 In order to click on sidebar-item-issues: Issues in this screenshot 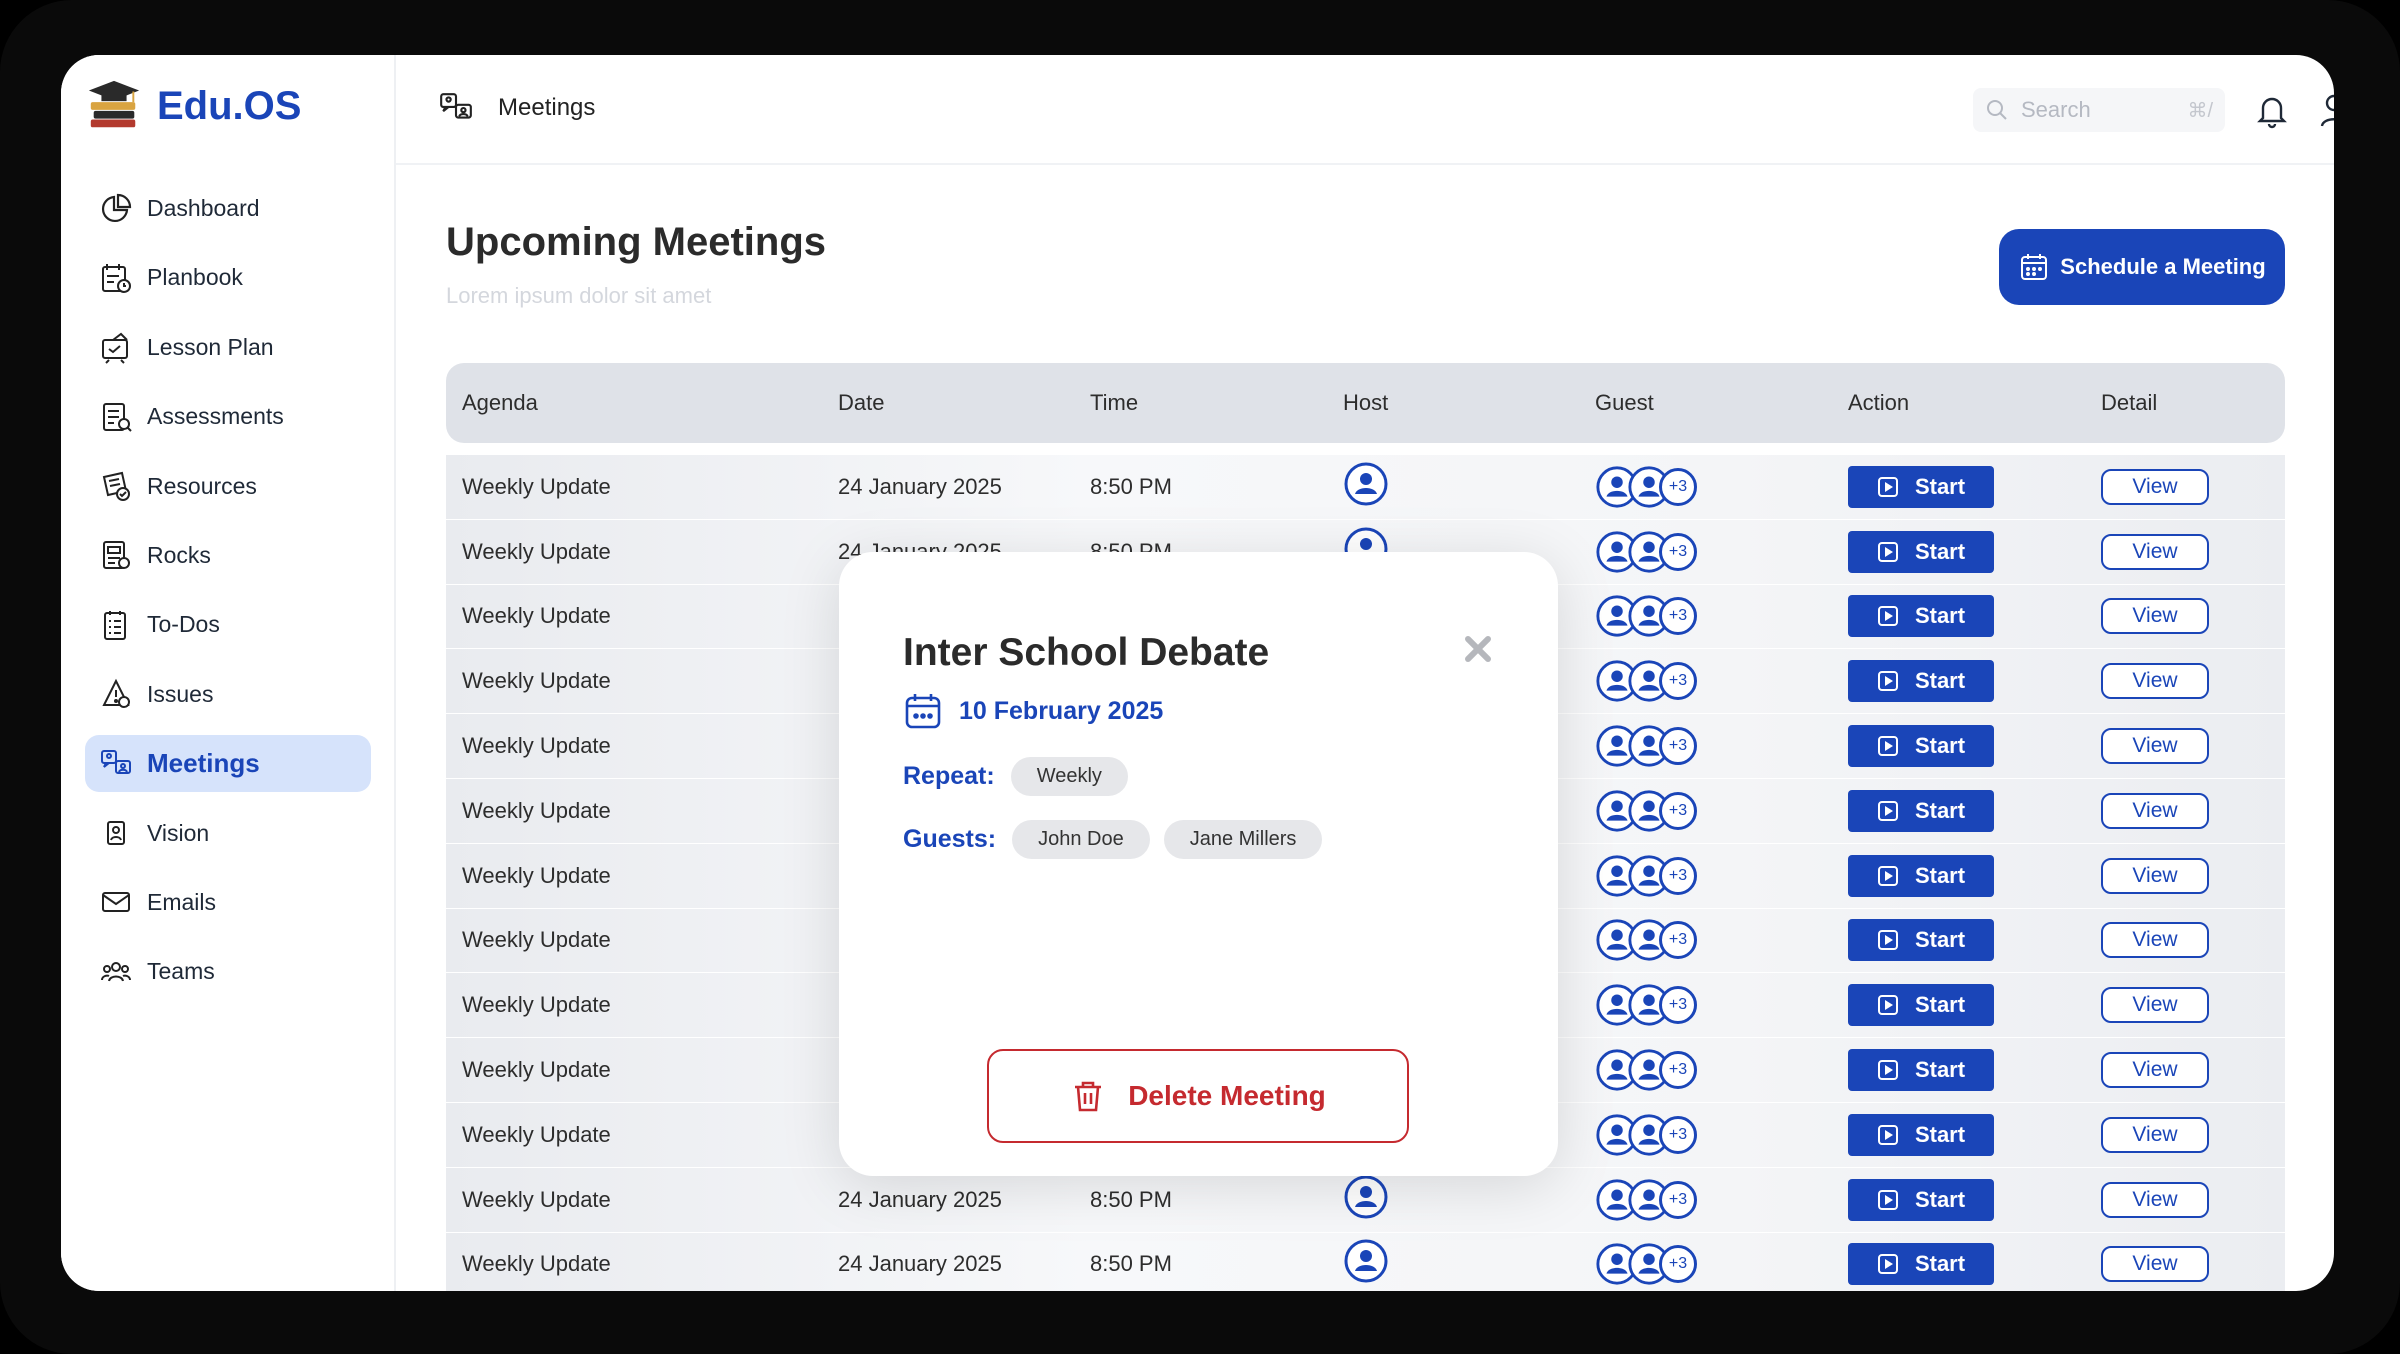, I will do `click(228, 694)`.